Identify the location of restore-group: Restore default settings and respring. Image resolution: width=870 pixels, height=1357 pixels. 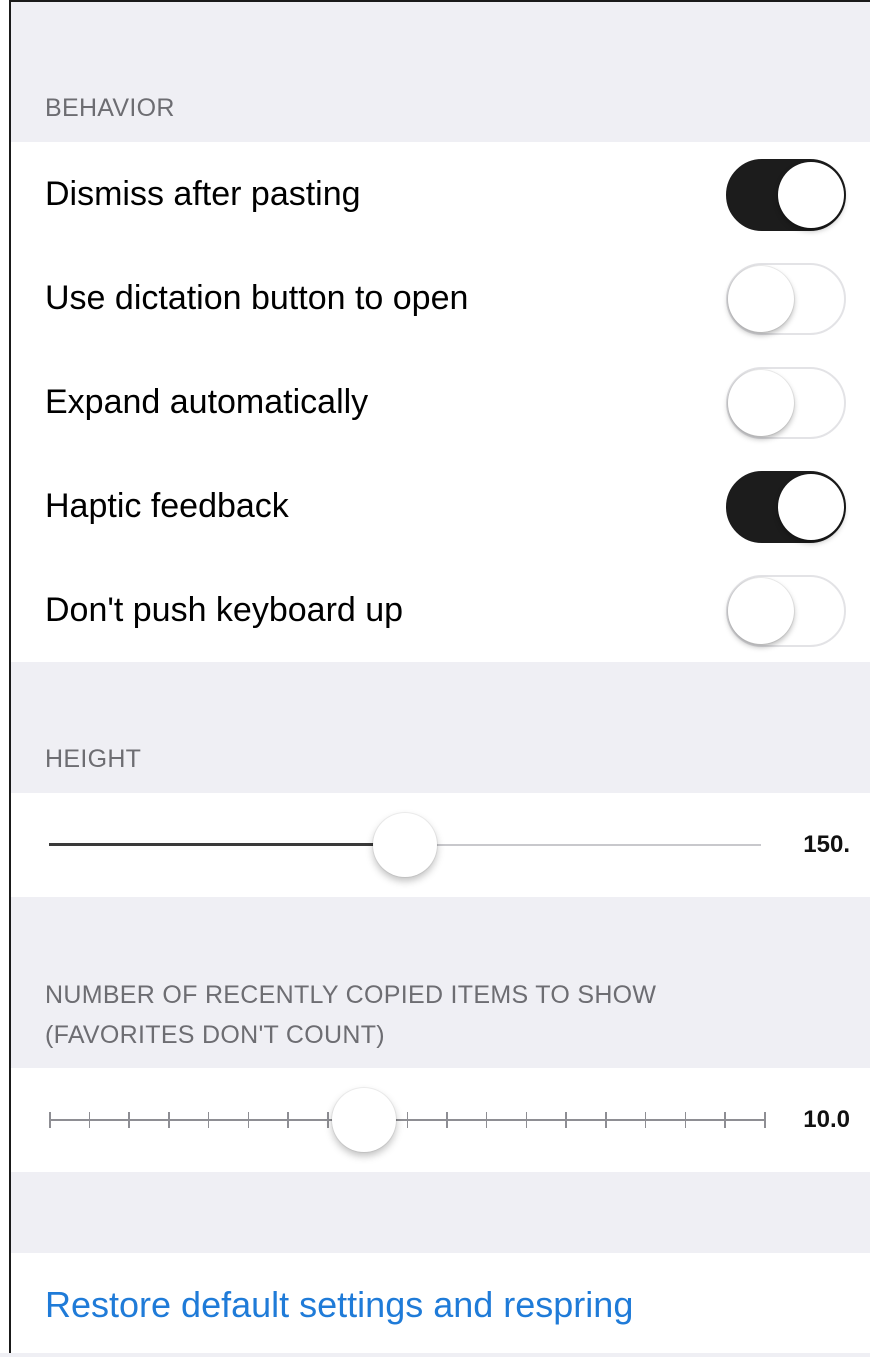
(440, 1303).